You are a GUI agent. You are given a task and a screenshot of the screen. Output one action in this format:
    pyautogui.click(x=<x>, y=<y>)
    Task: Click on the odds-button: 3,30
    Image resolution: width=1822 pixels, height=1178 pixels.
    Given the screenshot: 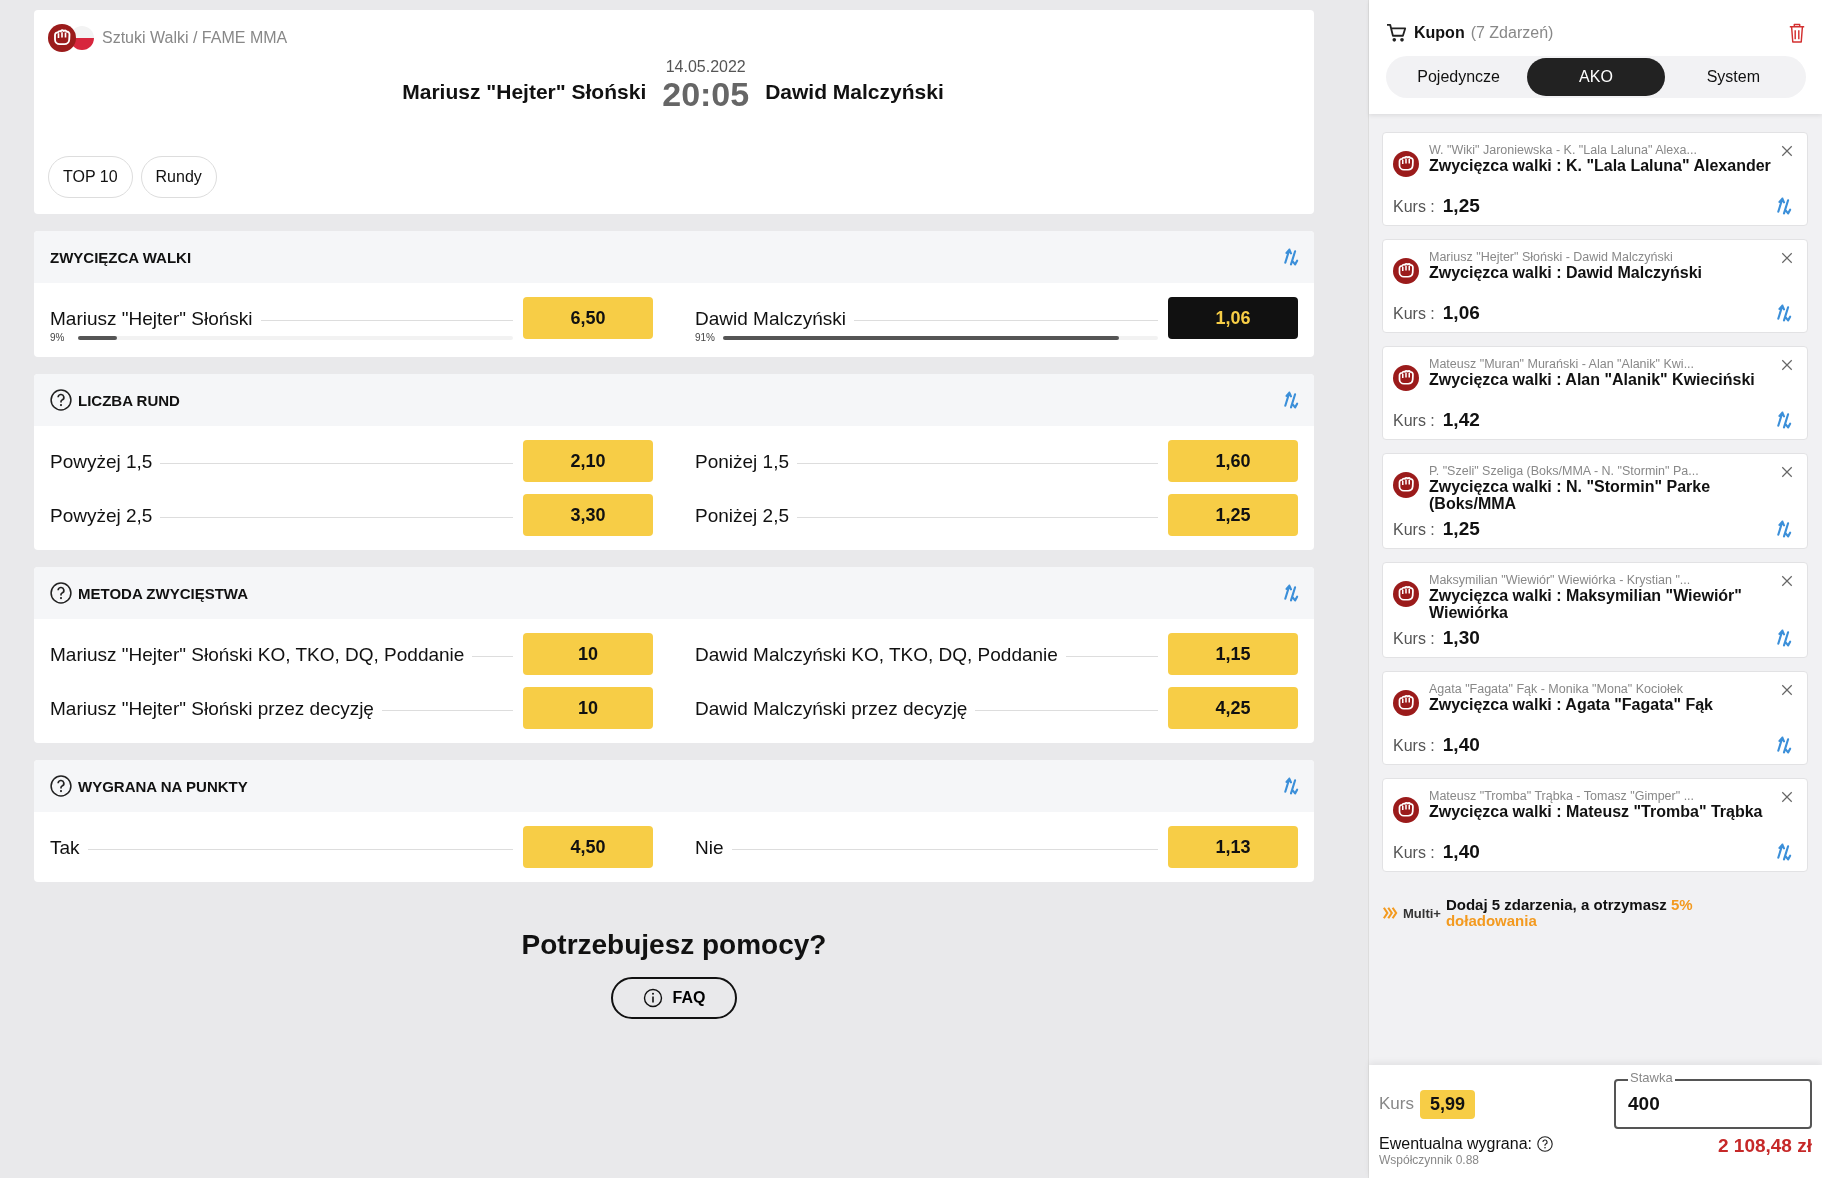 What is the action you would take?
    pyautogui.click(x=588, y=515)
    